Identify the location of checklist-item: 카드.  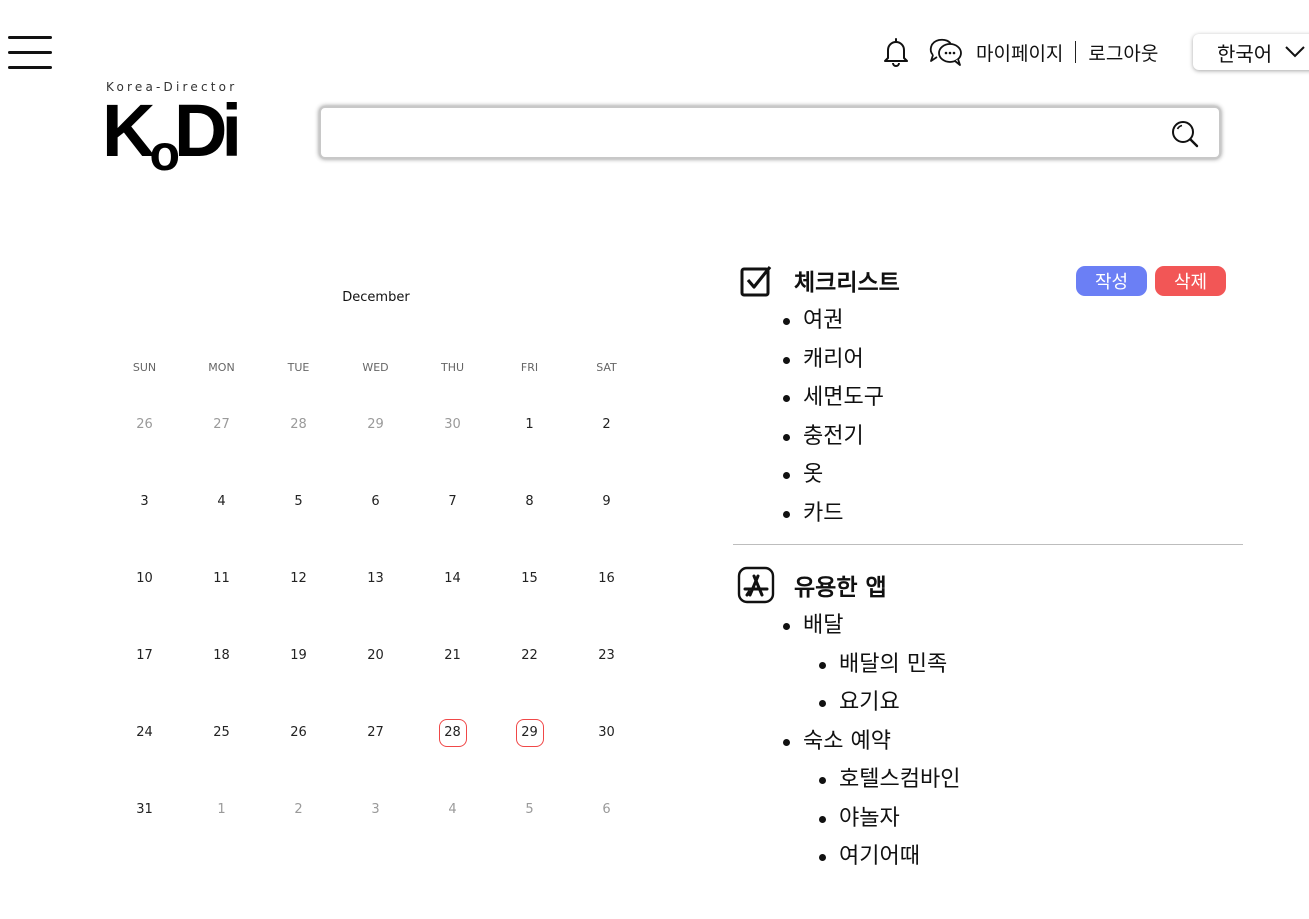
(988, 514).